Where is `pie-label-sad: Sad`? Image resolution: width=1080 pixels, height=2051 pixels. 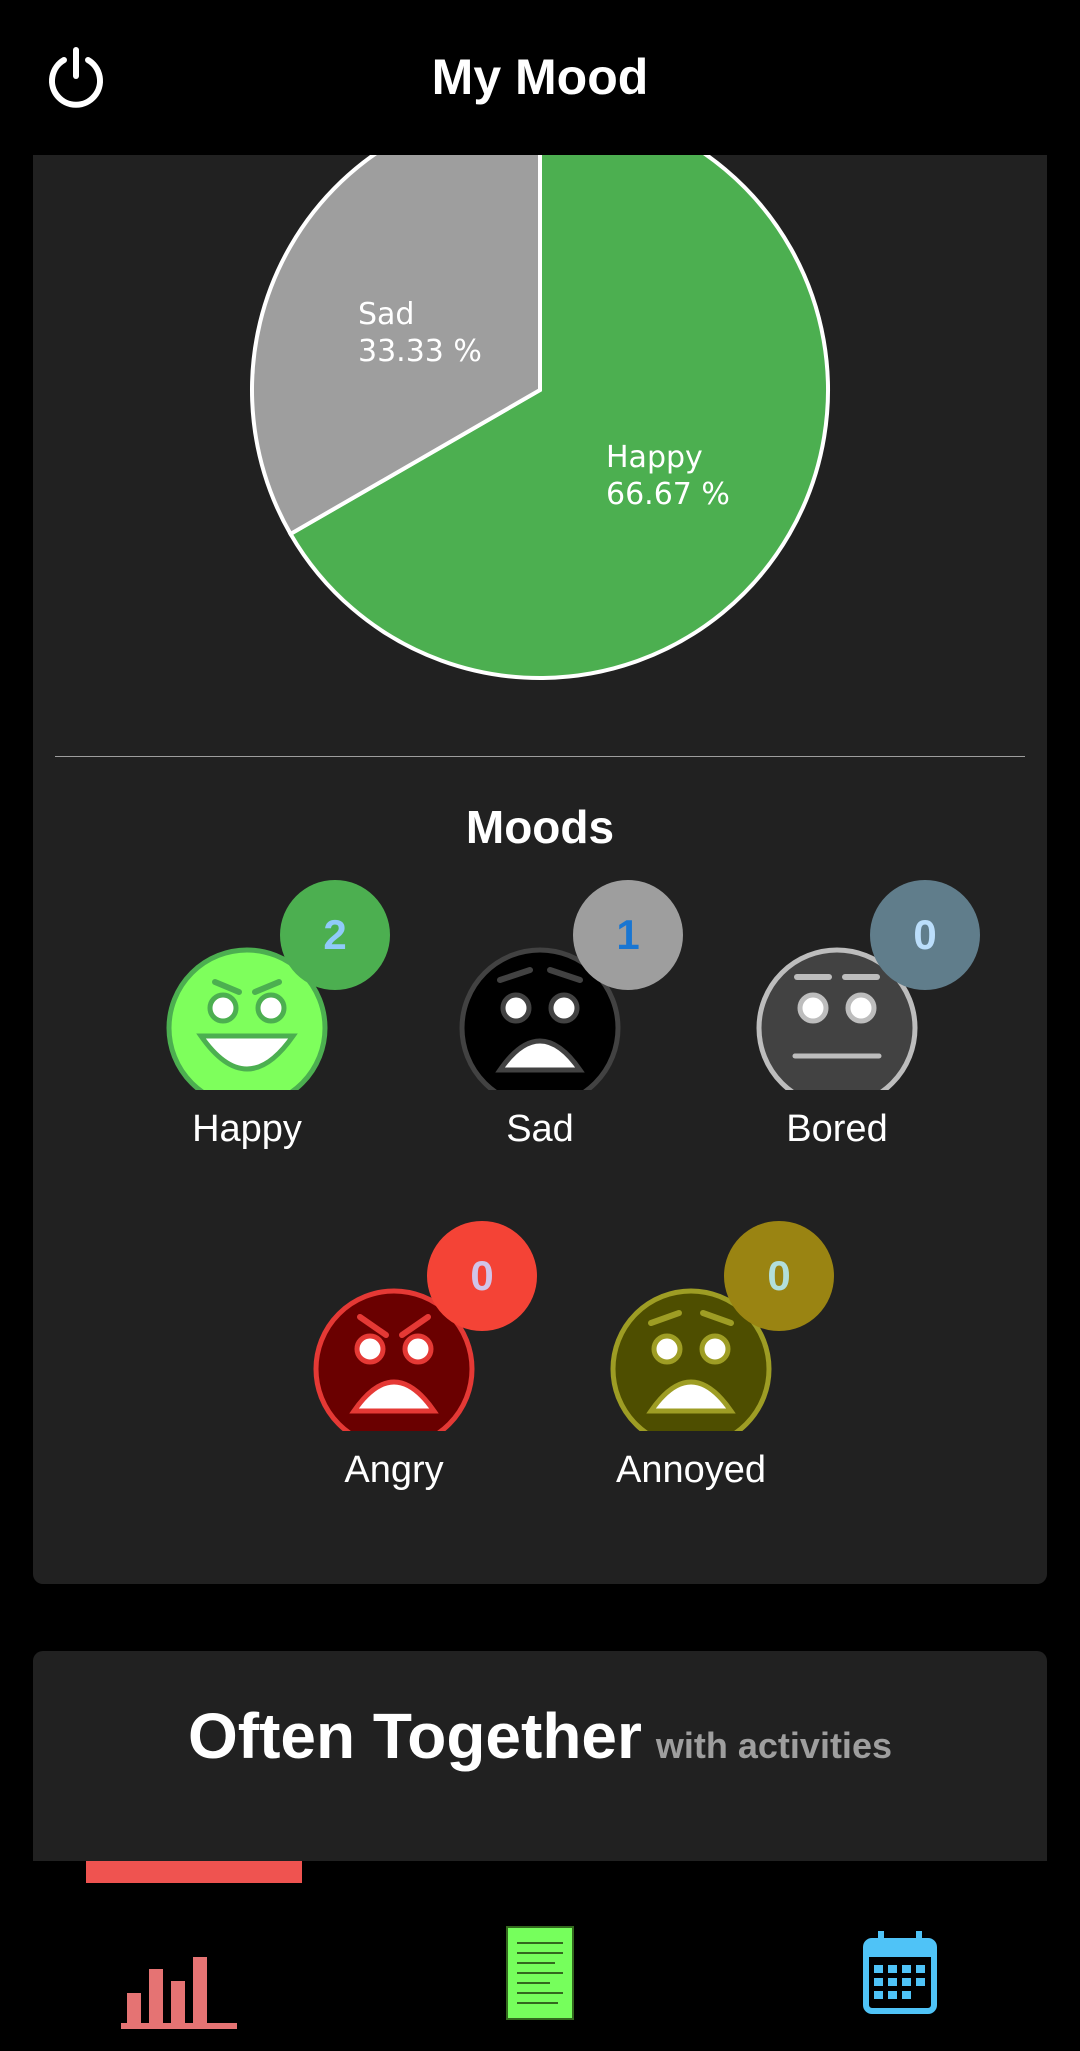 pie-label-sad: Sad is located at coordinates (386, 314).